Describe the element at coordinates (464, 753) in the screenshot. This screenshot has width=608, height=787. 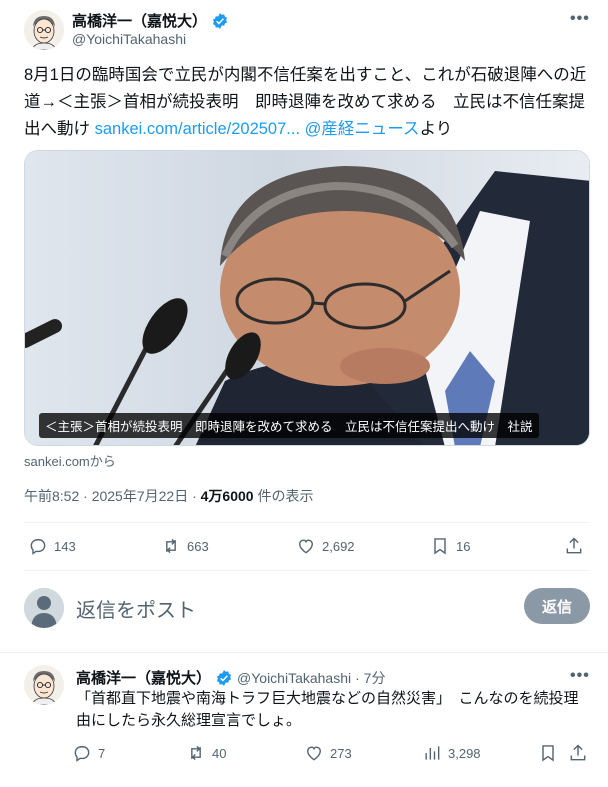
I see `views-count: 3,298` at that location.